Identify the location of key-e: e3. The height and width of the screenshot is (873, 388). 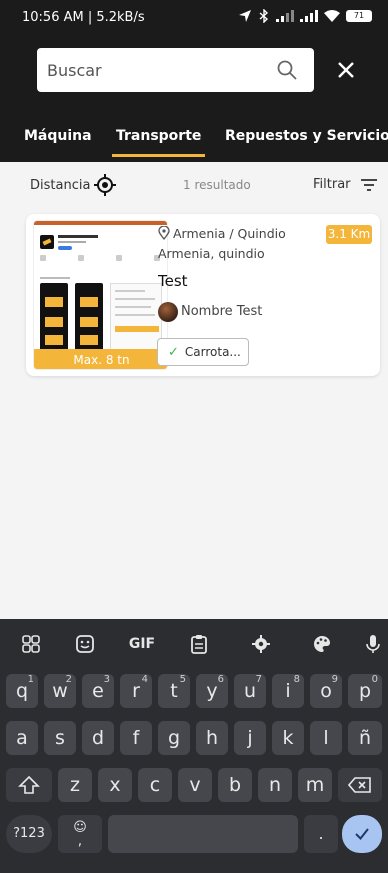
(98, 691).